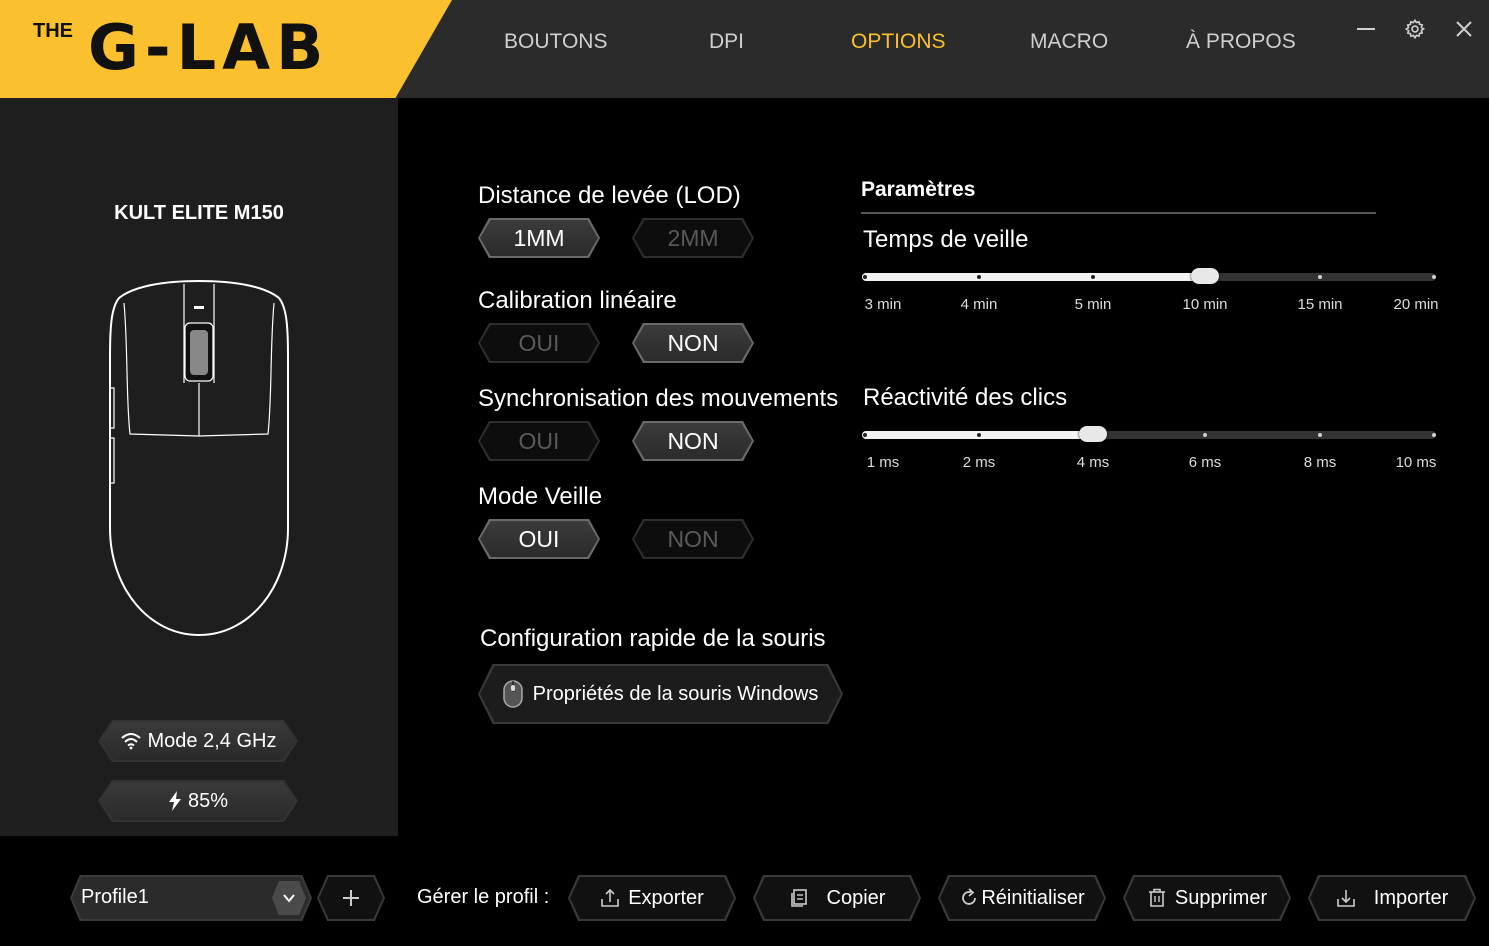 The width and height of the screenshot is (1489, 946). I want to click on click-response-tick-label: 10 ms, so click(1416, 462).